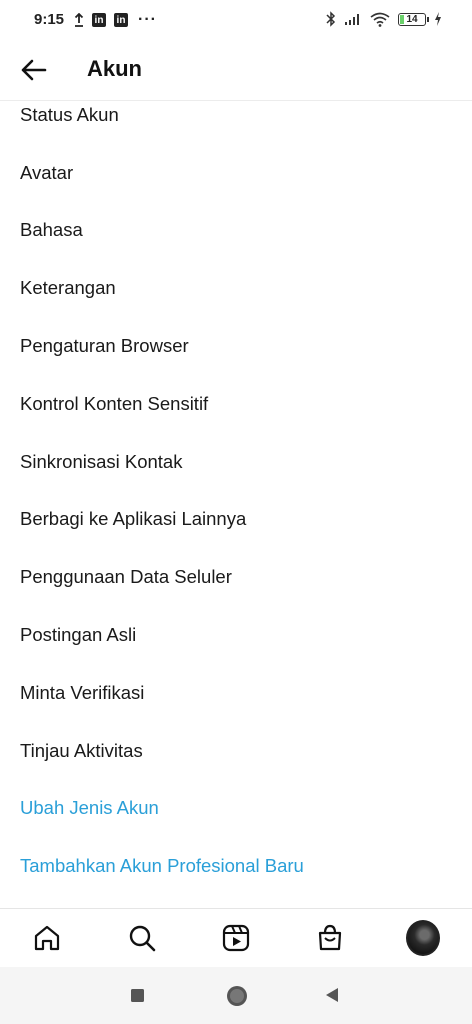  What do you see at coordinates (79, 20) in the screenshot?
I see `upload-icon` at bounding box center [79, 20].